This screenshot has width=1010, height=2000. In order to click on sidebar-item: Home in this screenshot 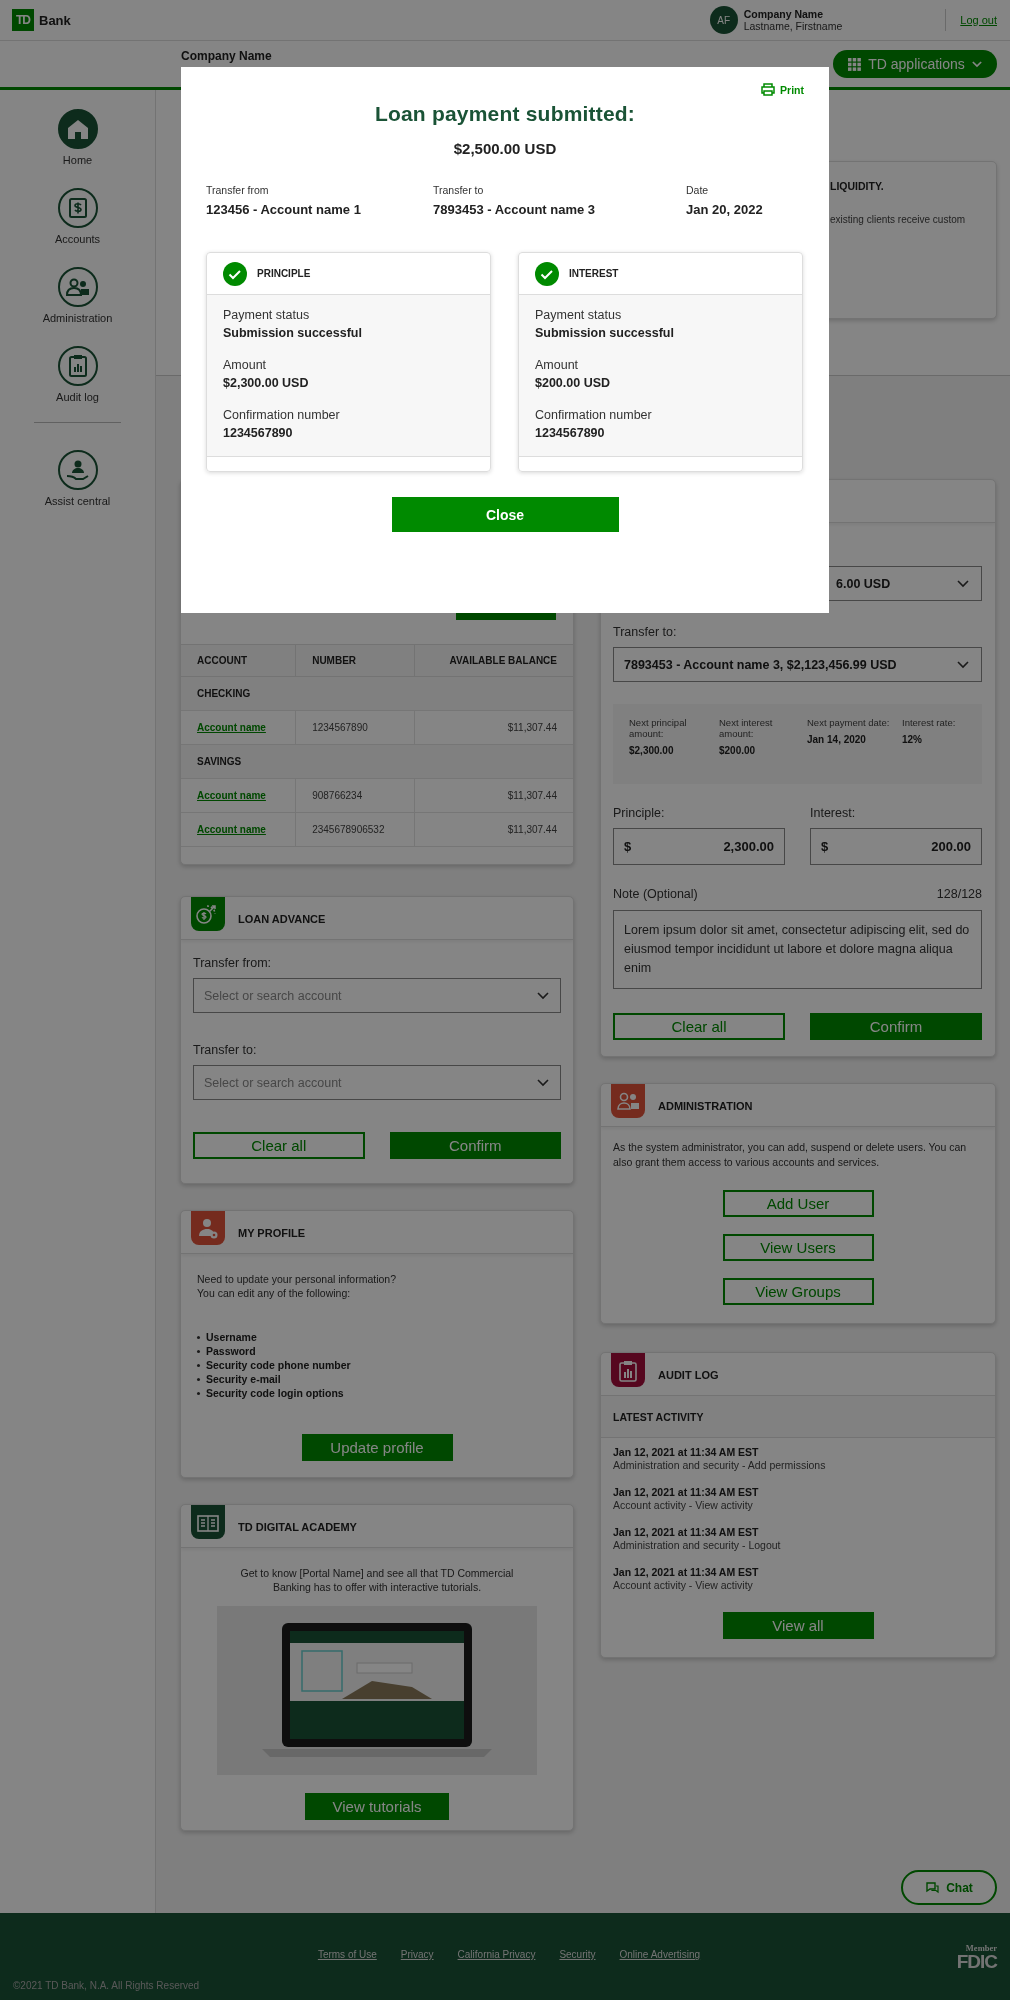, I will do `click(77, 137)`.